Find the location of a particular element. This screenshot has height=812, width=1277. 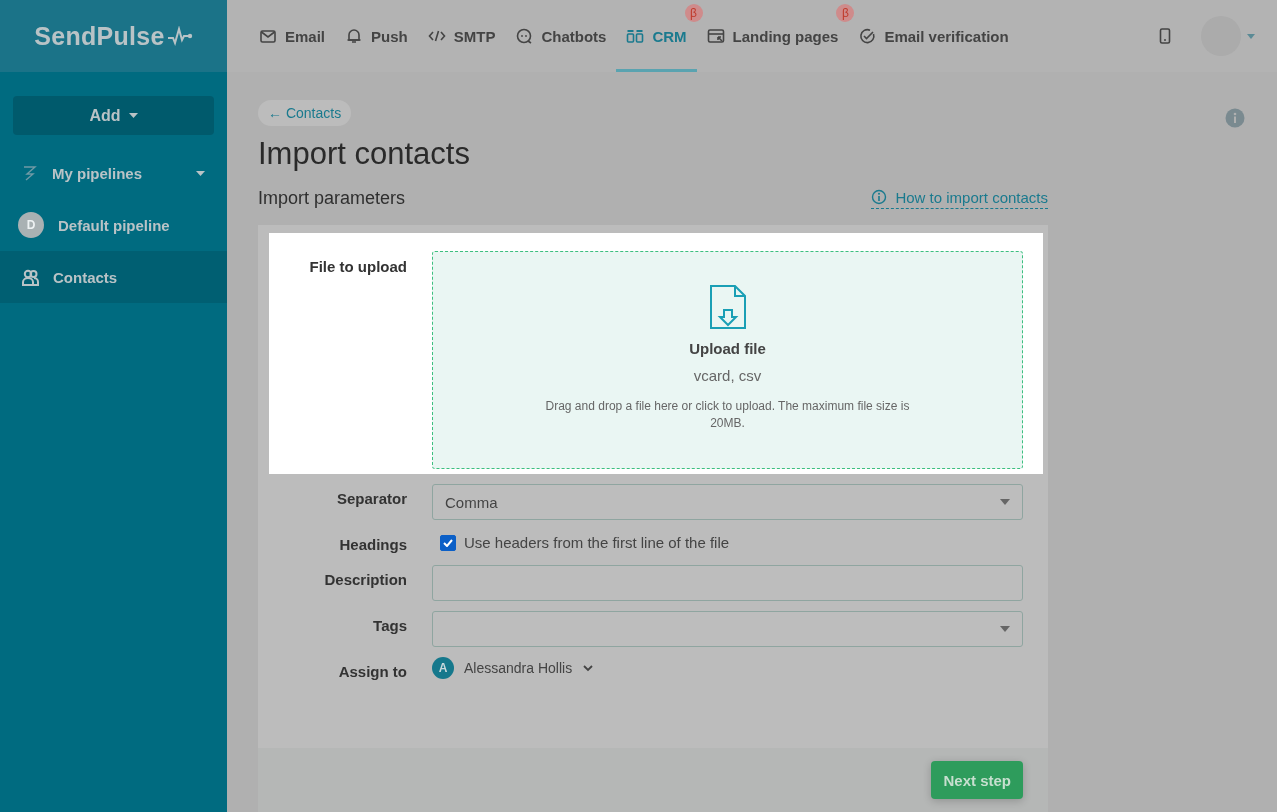

next-step-button: Next step is located at coordinates (977, 780).